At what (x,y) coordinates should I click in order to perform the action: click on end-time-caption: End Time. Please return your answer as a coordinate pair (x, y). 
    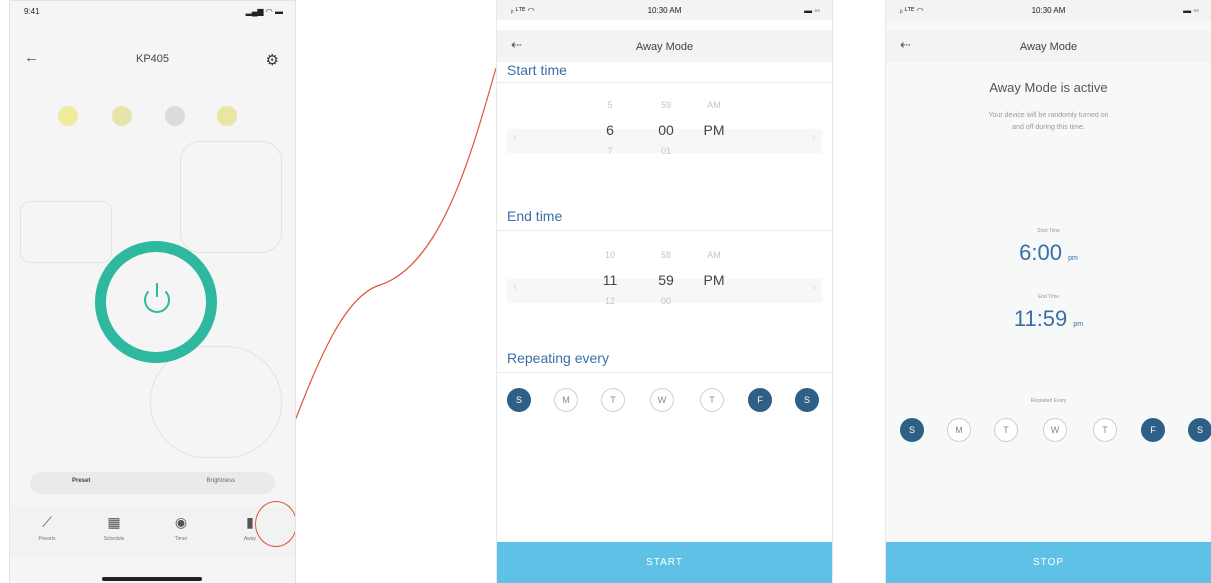
    Looking at the image, I should click on (1048, 297).